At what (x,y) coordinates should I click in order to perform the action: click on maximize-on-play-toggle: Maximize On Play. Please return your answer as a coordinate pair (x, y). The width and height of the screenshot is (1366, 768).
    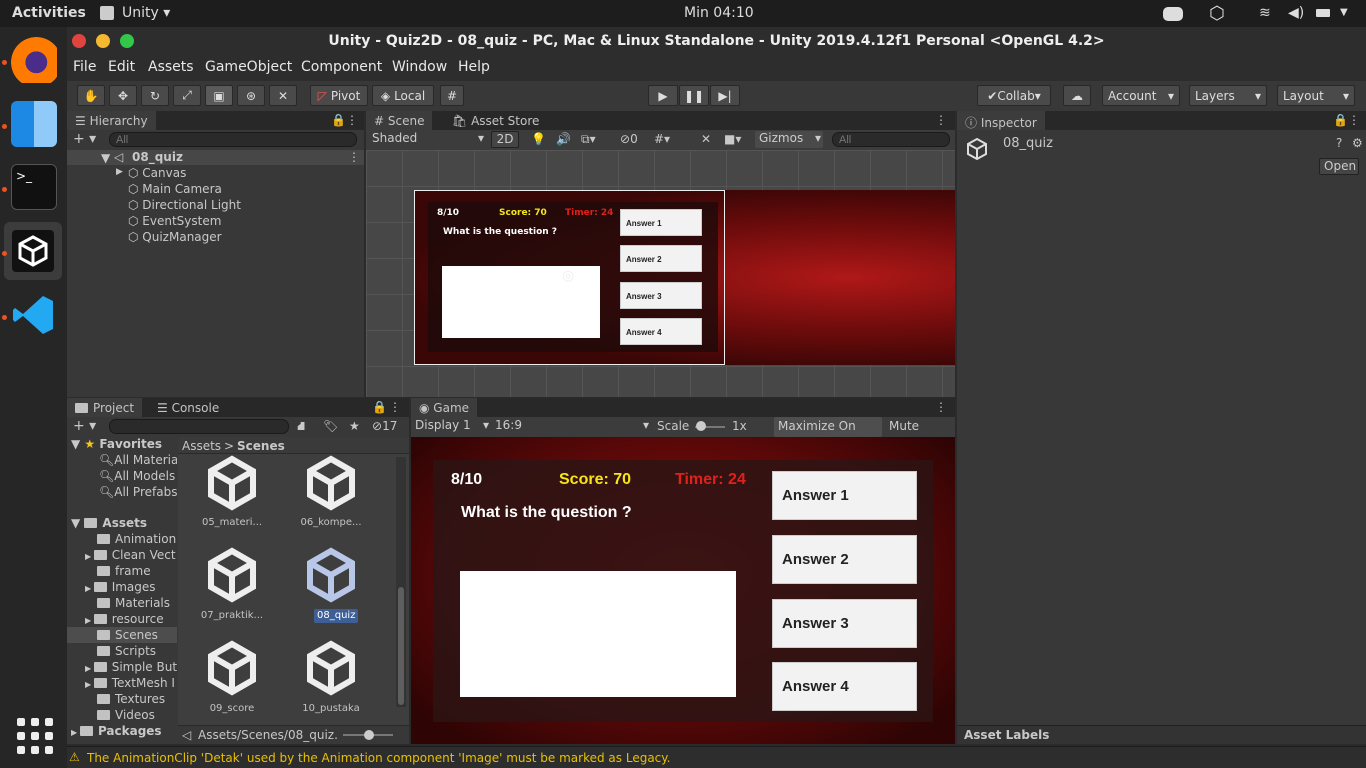
    Looking at the image, I should click on (828, 434).